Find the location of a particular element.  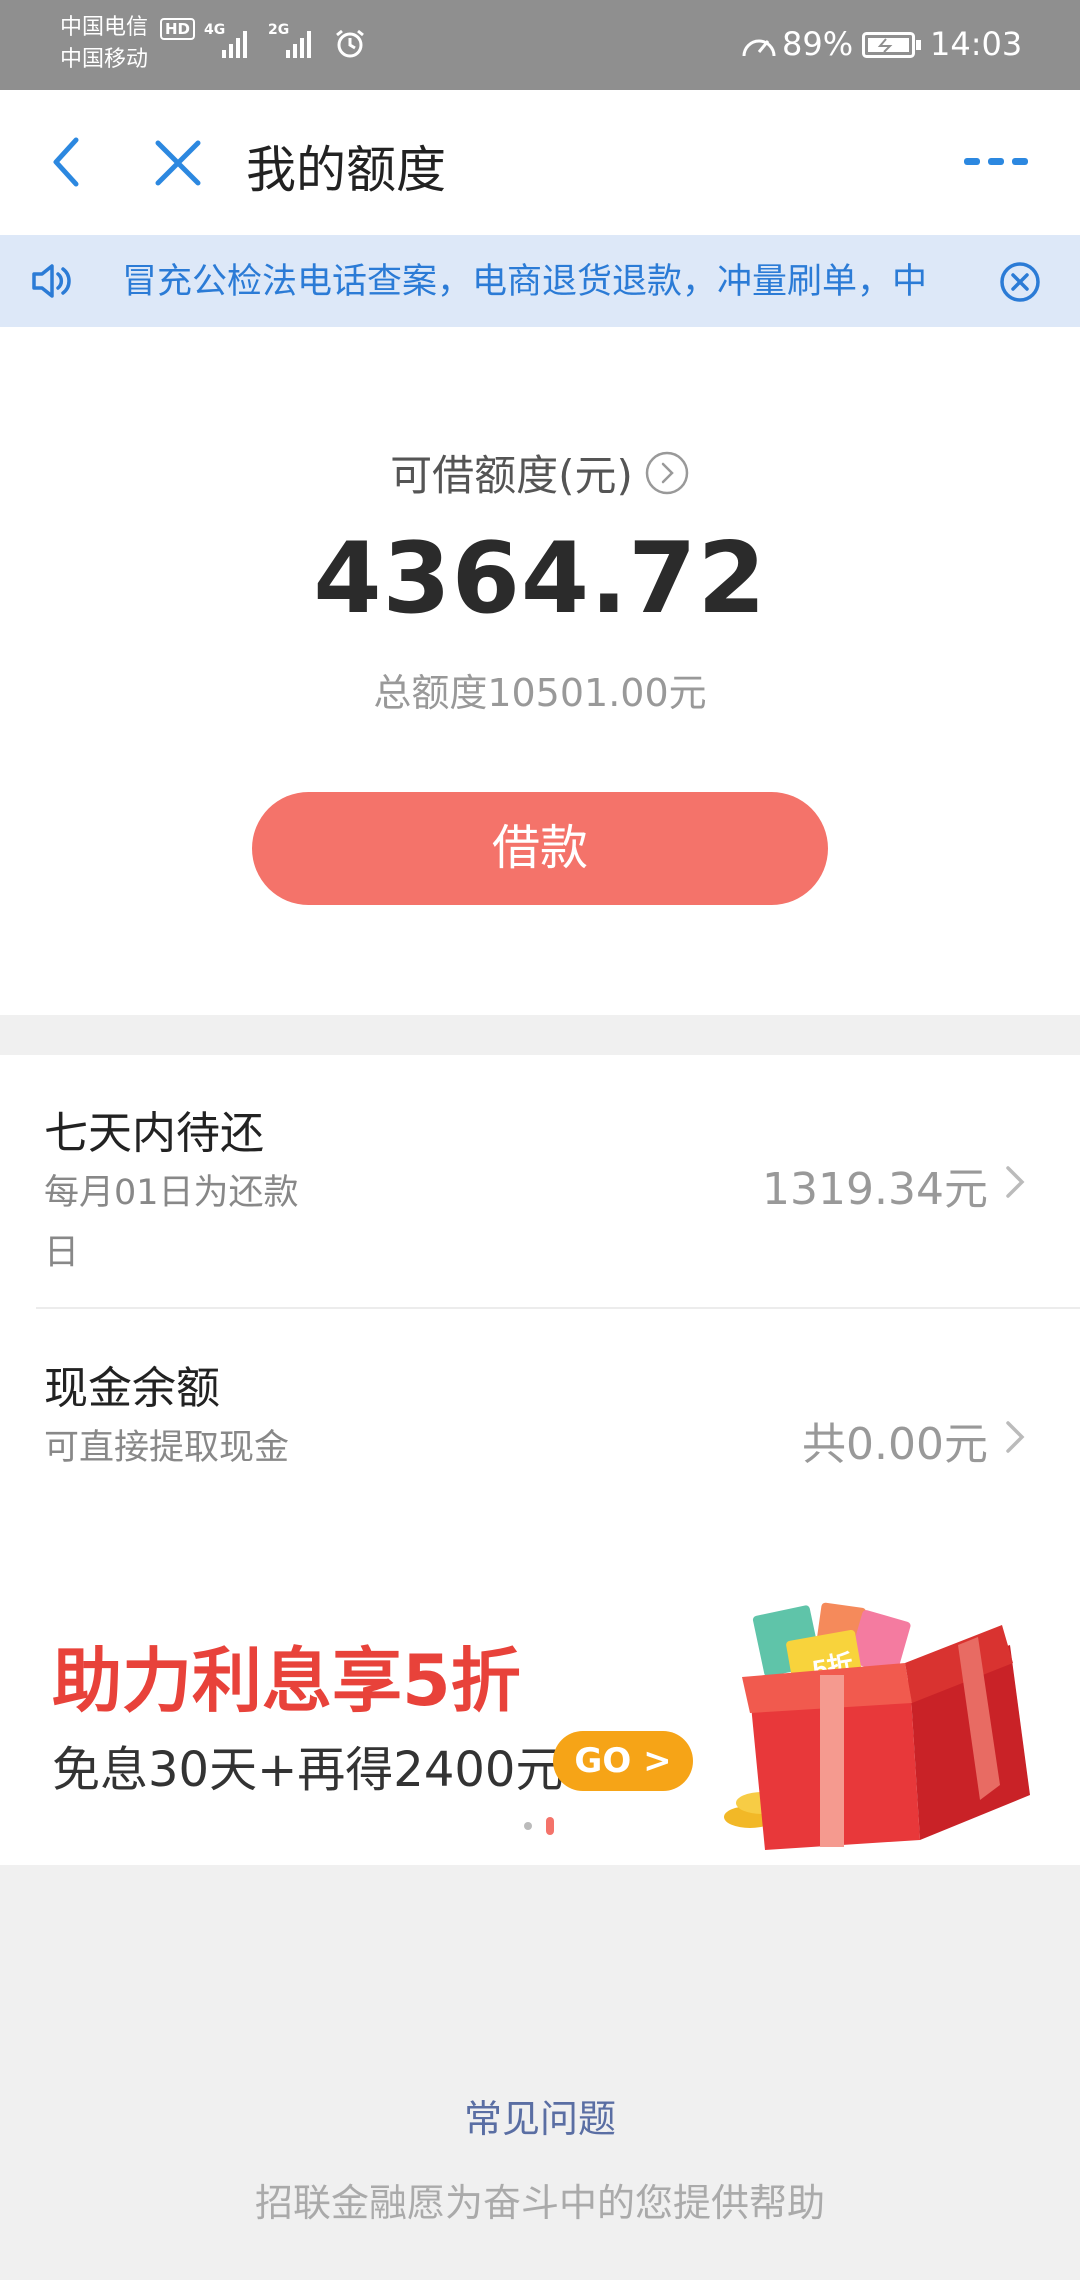

notice-close-icon is located at coordinates (1020, 282).